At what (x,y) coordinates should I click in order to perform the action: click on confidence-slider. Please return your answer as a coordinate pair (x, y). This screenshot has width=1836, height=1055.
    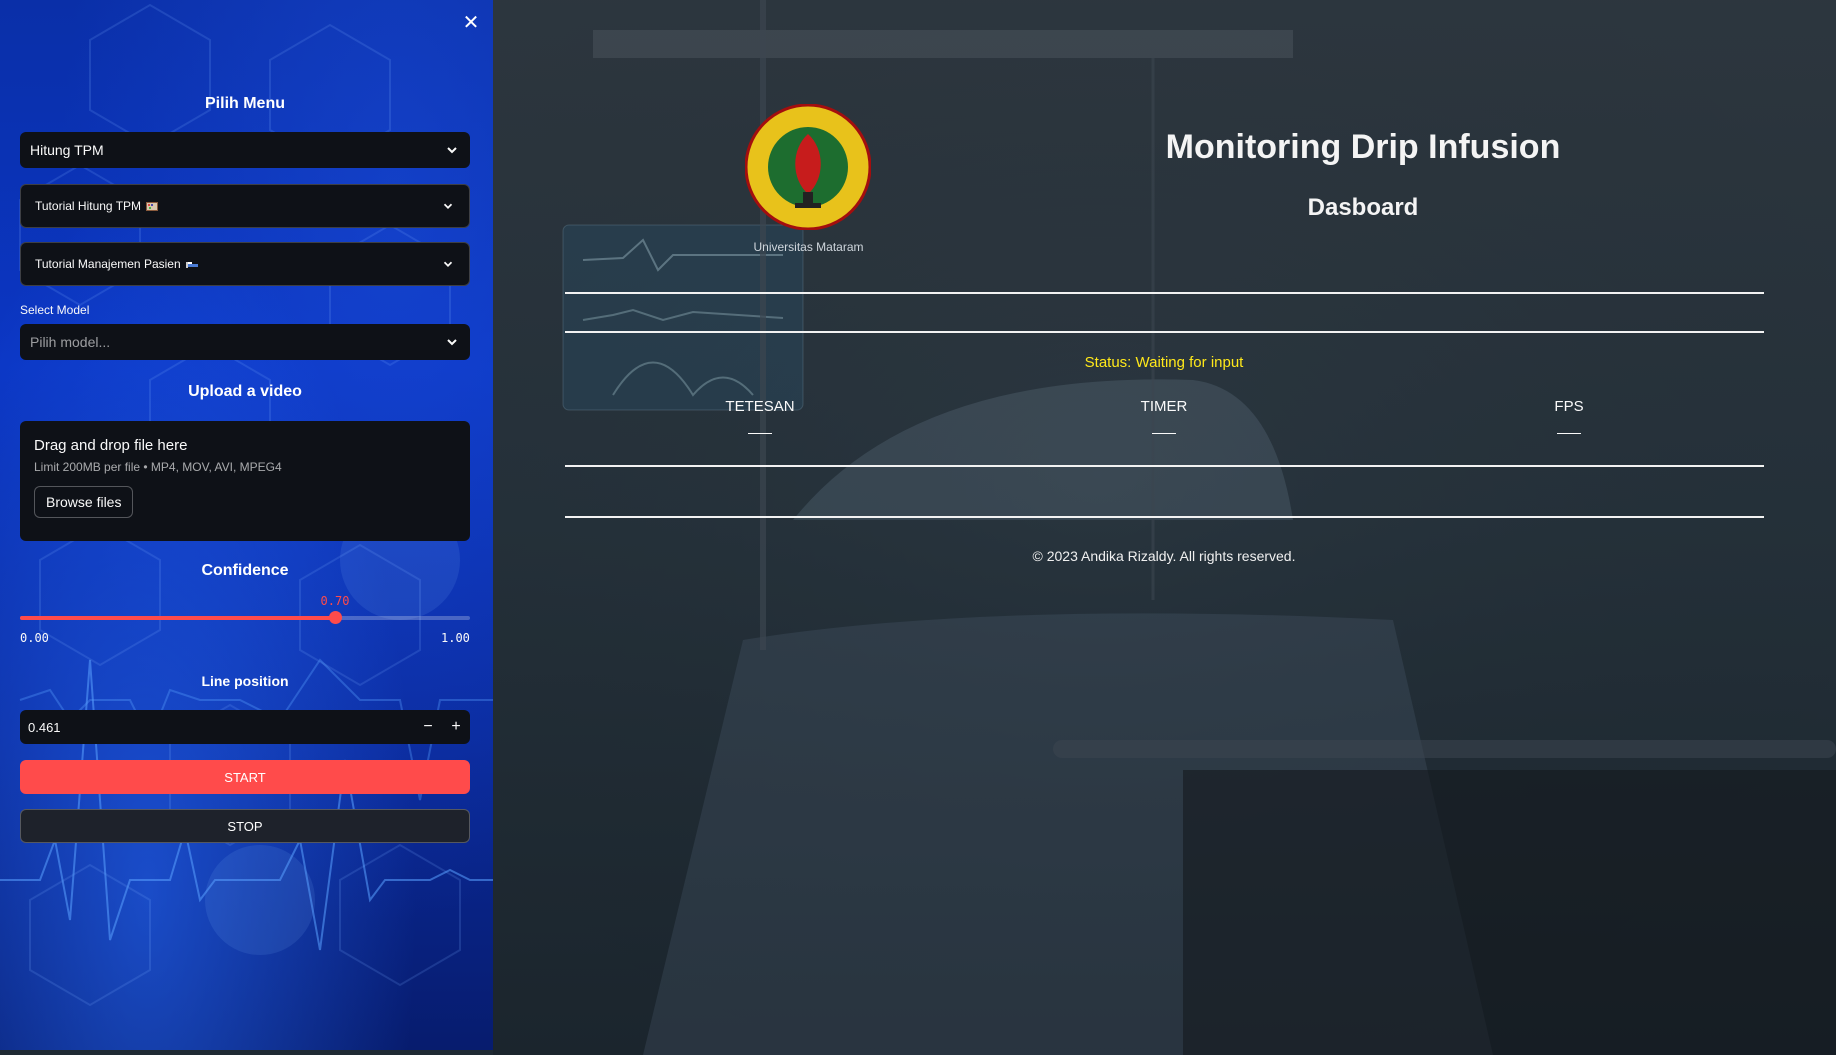
    Looking at the image, I should click on (245, 617).